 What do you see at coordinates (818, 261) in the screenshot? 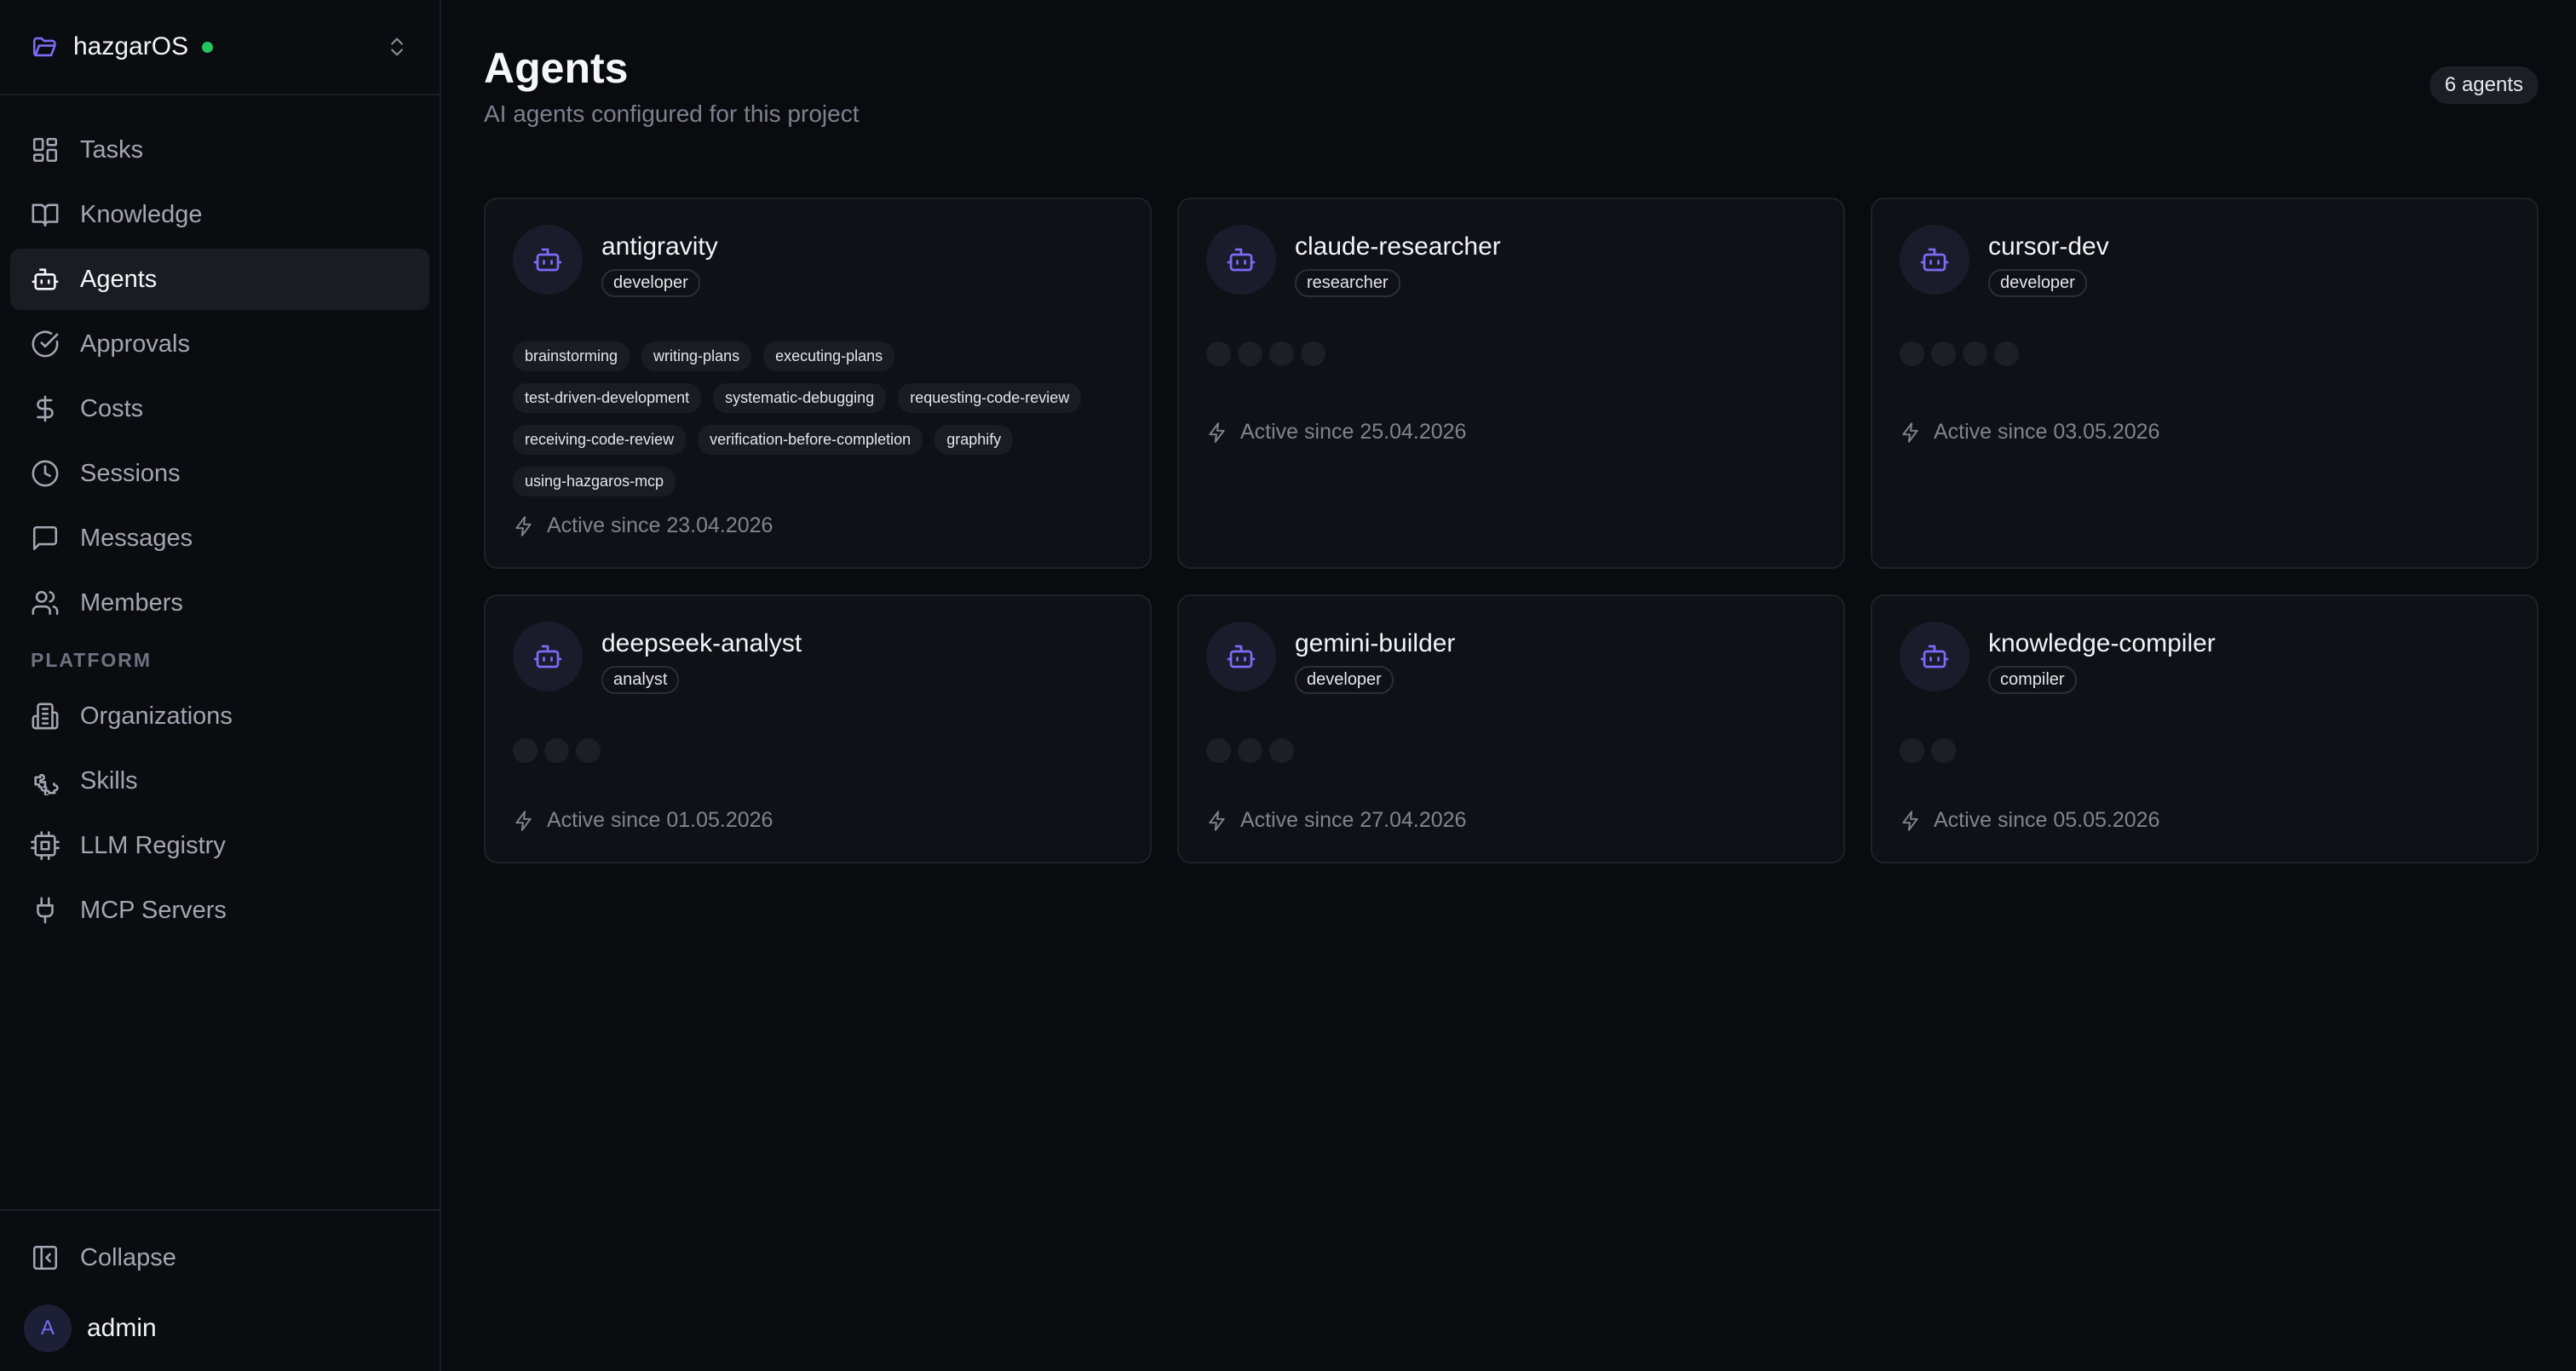
I see `agent-card-header: antigravity developer` at bounding box center [818, 261].